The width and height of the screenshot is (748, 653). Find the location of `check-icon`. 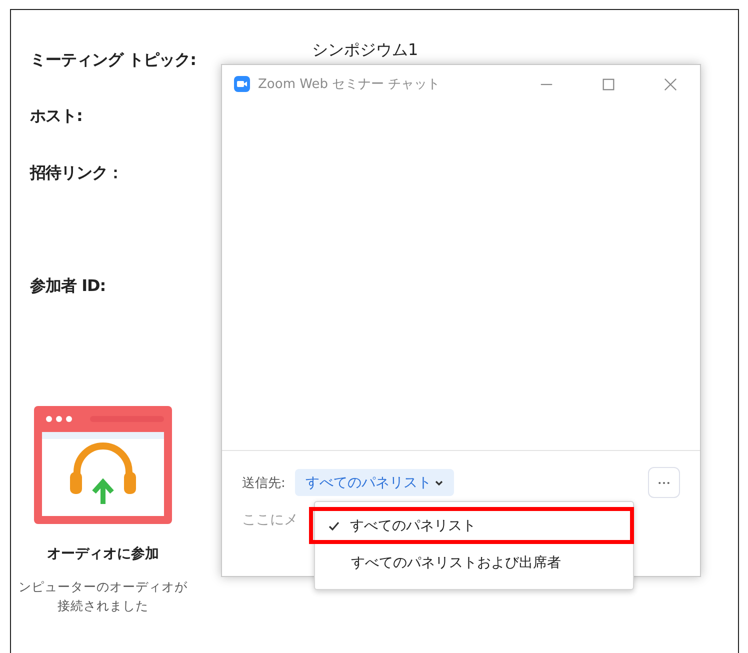

check-icon is located at coordinates (334, 526).